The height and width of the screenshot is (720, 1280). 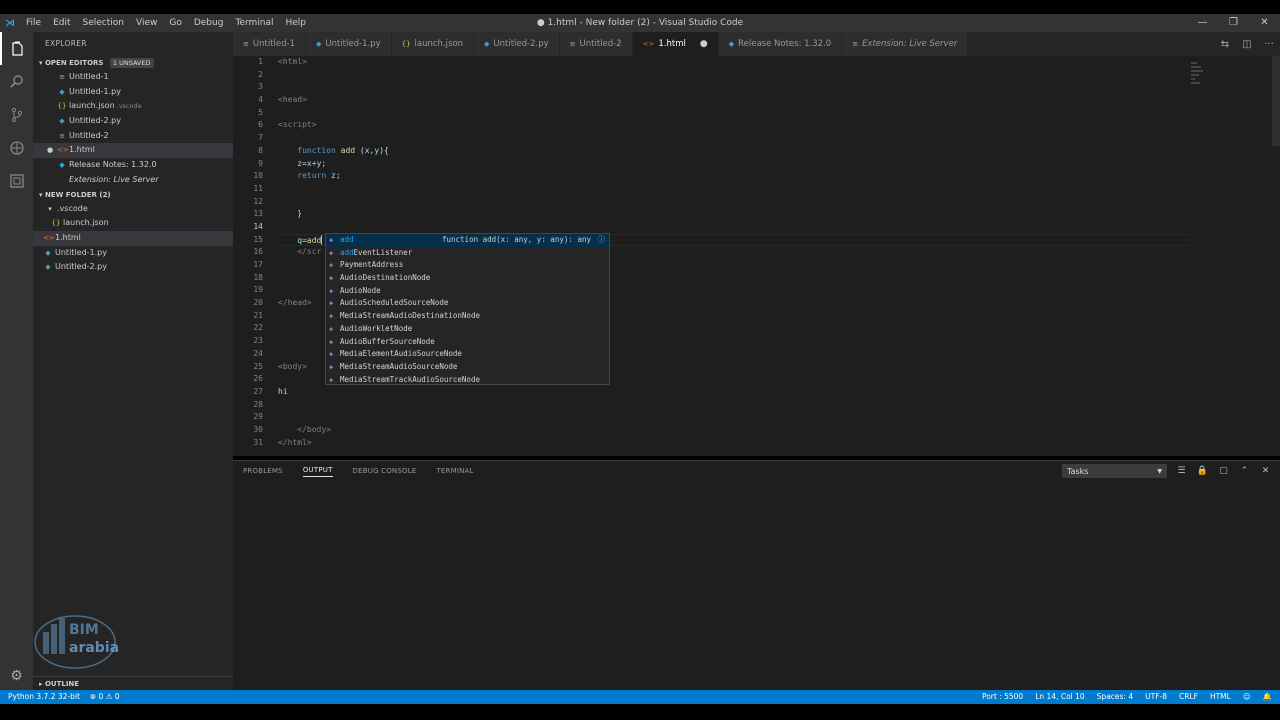 I want to click on folder-item: {} launch.json, so click(x=133, y=223).